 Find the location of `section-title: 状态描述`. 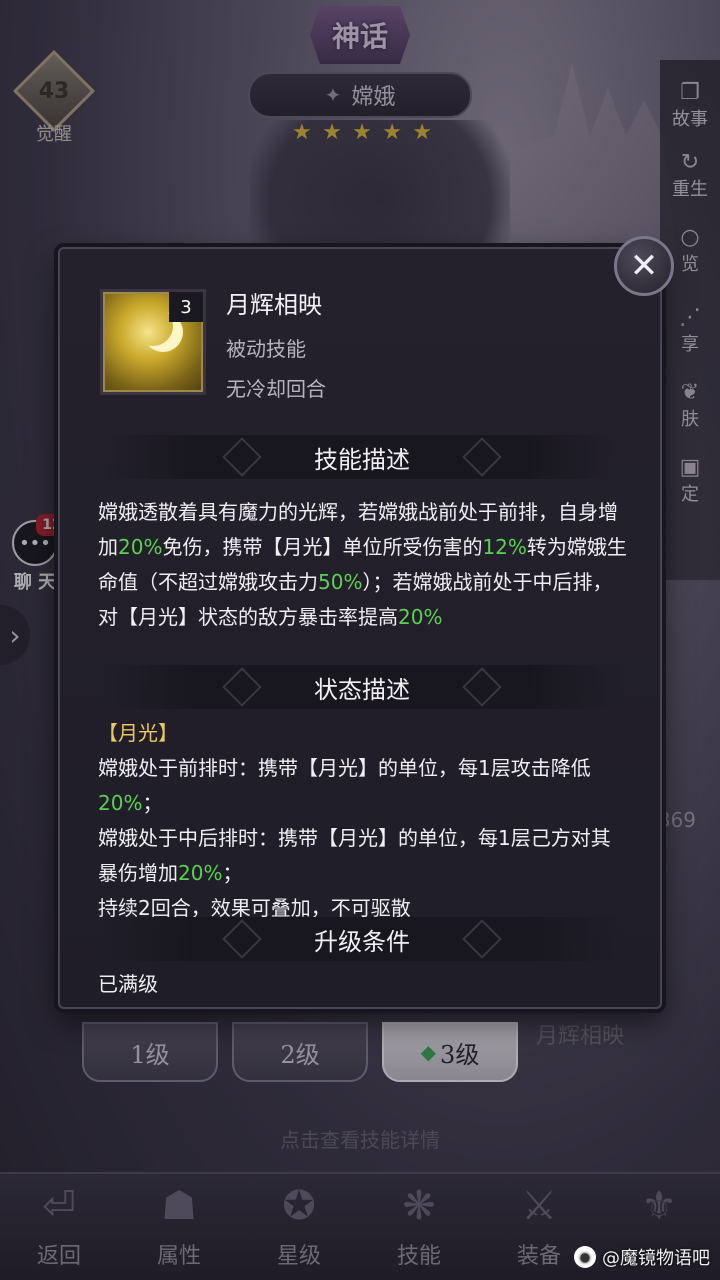

section-title: 状态描述 is located at coordinates (362, 689).